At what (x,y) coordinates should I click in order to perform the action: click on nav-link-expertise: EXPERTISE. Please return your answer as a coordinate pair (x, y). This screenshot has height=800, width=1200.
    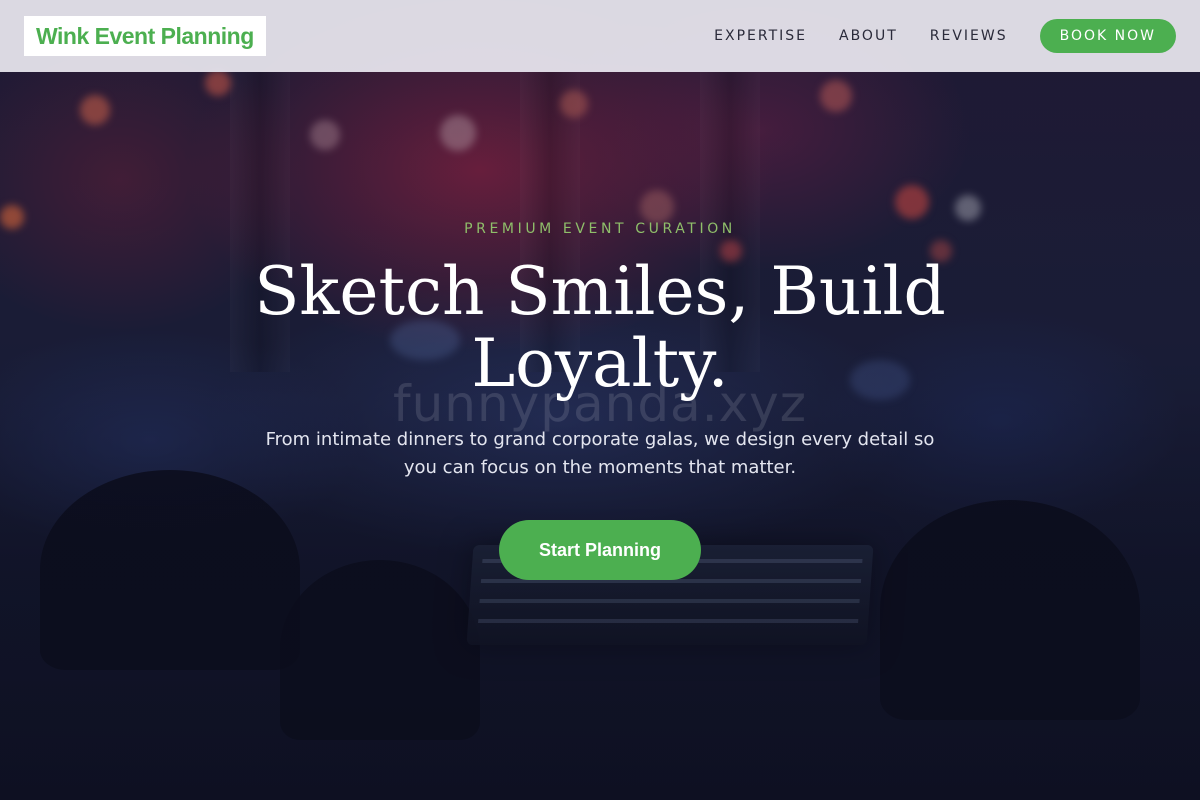
    Looking at the image, I should click on (760, 36).